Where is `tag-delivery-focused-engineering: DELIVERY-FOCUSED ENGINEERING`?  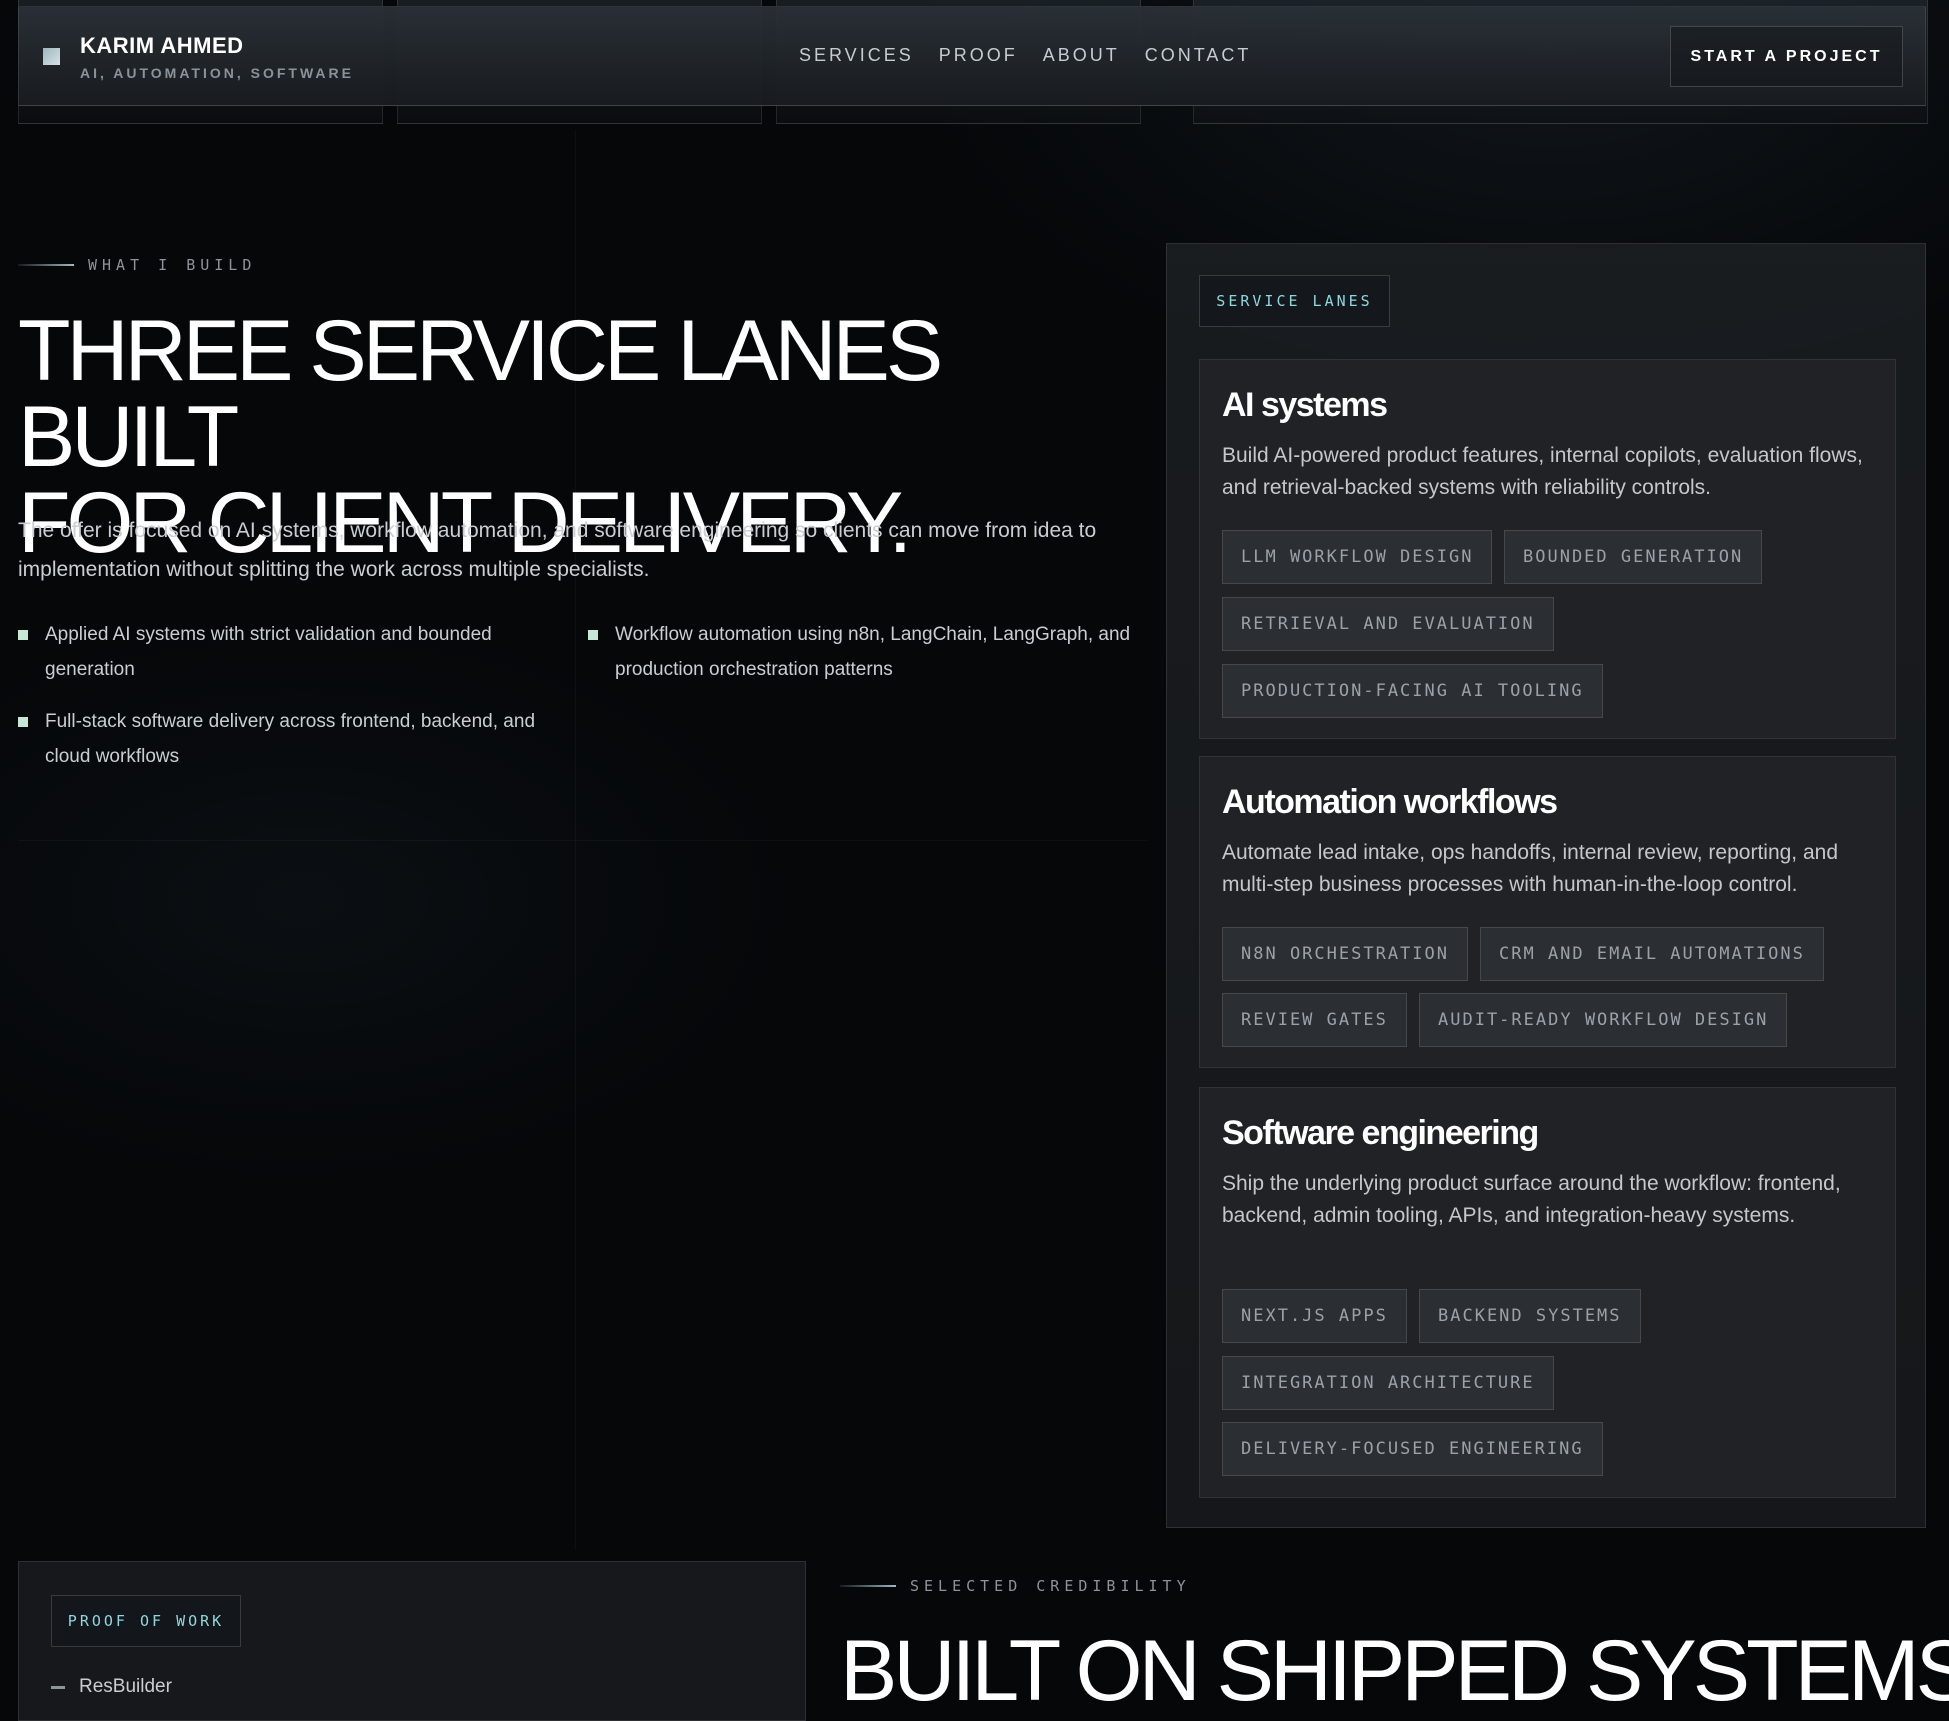
tag-delivery-focused-engineering: DELIVERY-FOCUSED ENGINEERING is located at coordinates (1412, 1449).